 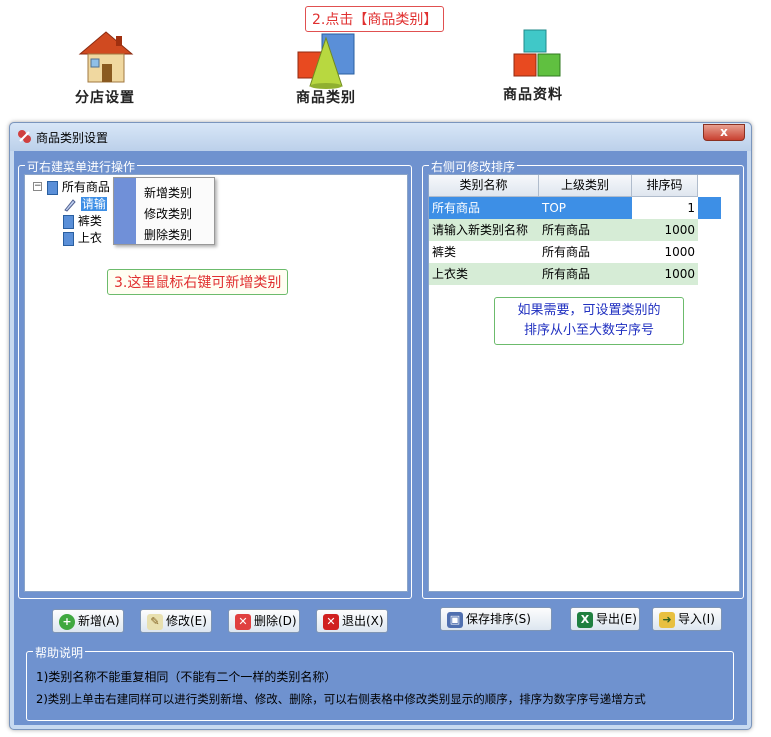 What do you see at coordinates (275, 621) in the screenshot?
I see `delete-button-label: 删除(D)` at bounding box center [275, 621].